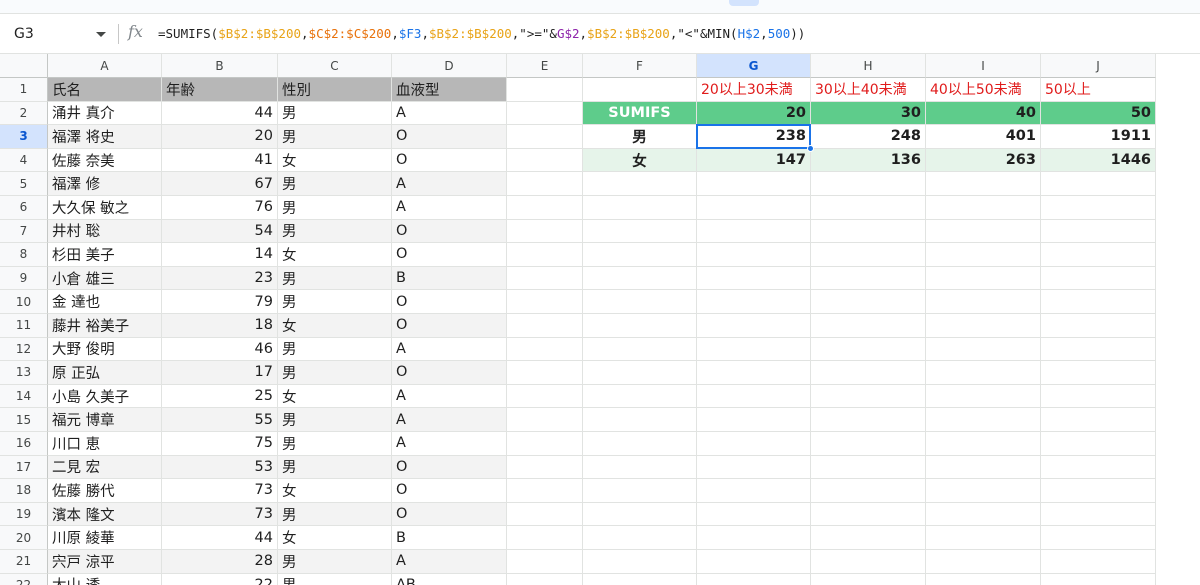  Describe the element at coordinates (220, 302) in the screenshot. I see `table-cell: 79` at that location.